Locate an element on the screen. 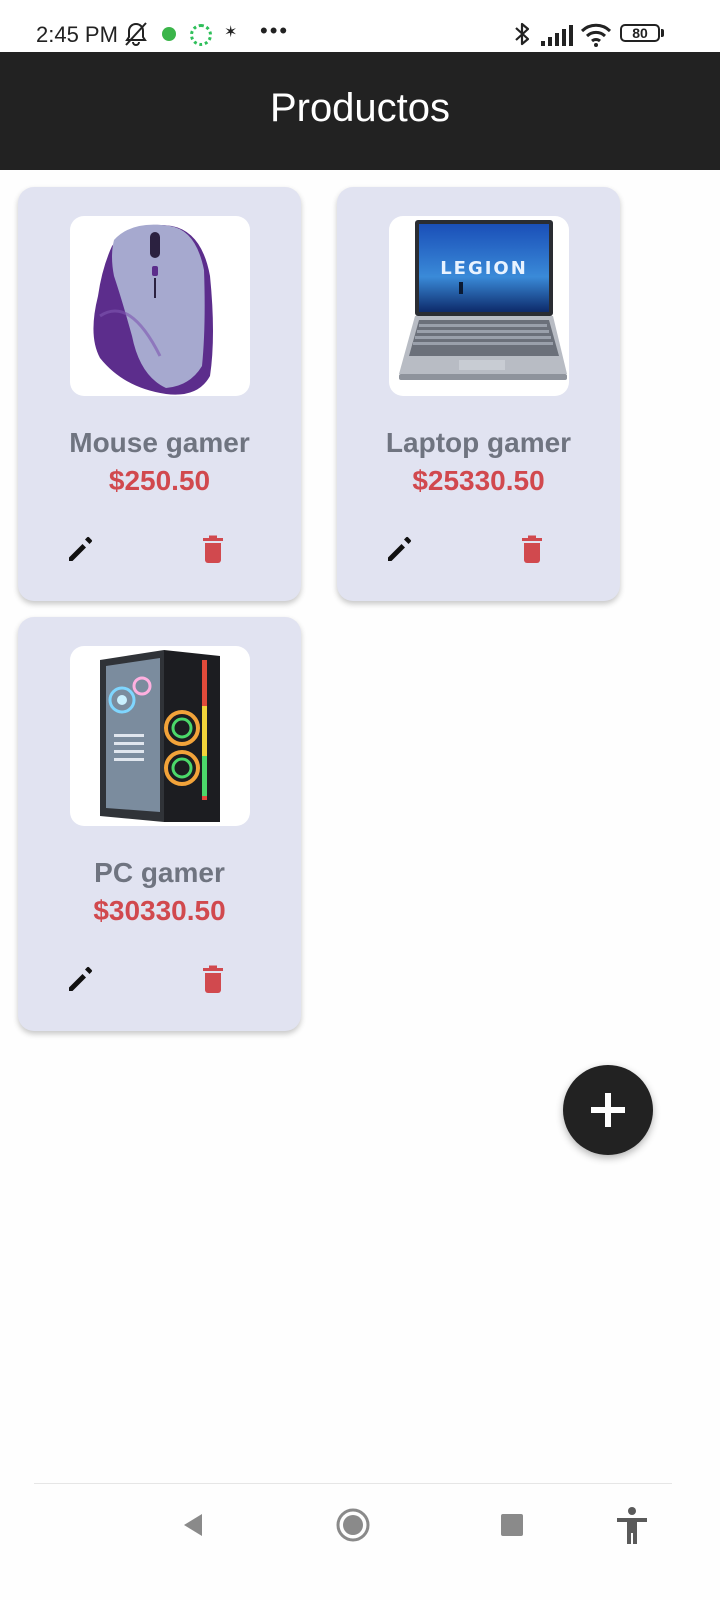 The width and height of the screenshot is (720, 1600). recents-button is located at coordinates (512, 1525).